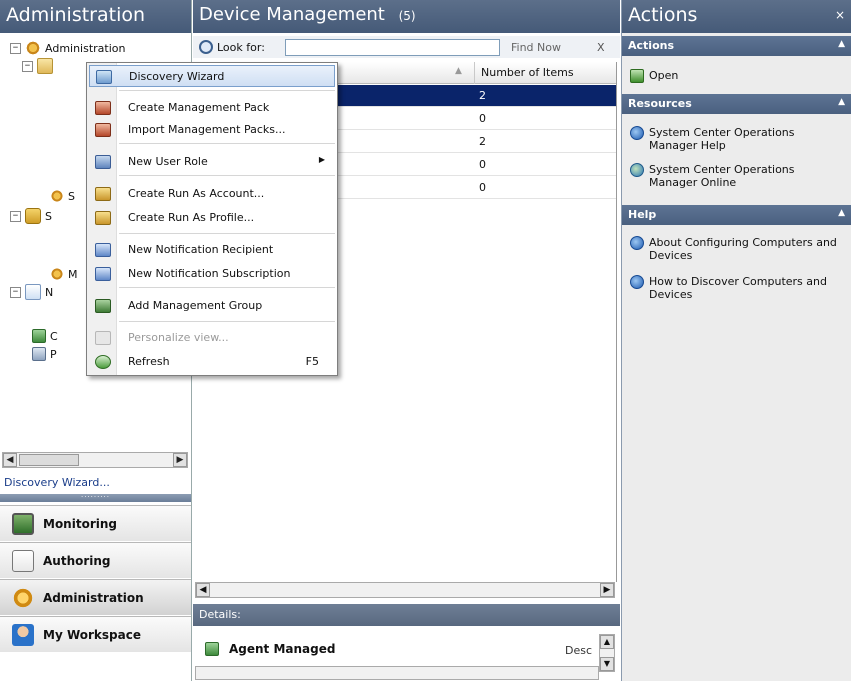  What do you see at coordinates (71, 196) in the screenshot?
I see `tree-item-label: S` at bounding box center [71, 196].